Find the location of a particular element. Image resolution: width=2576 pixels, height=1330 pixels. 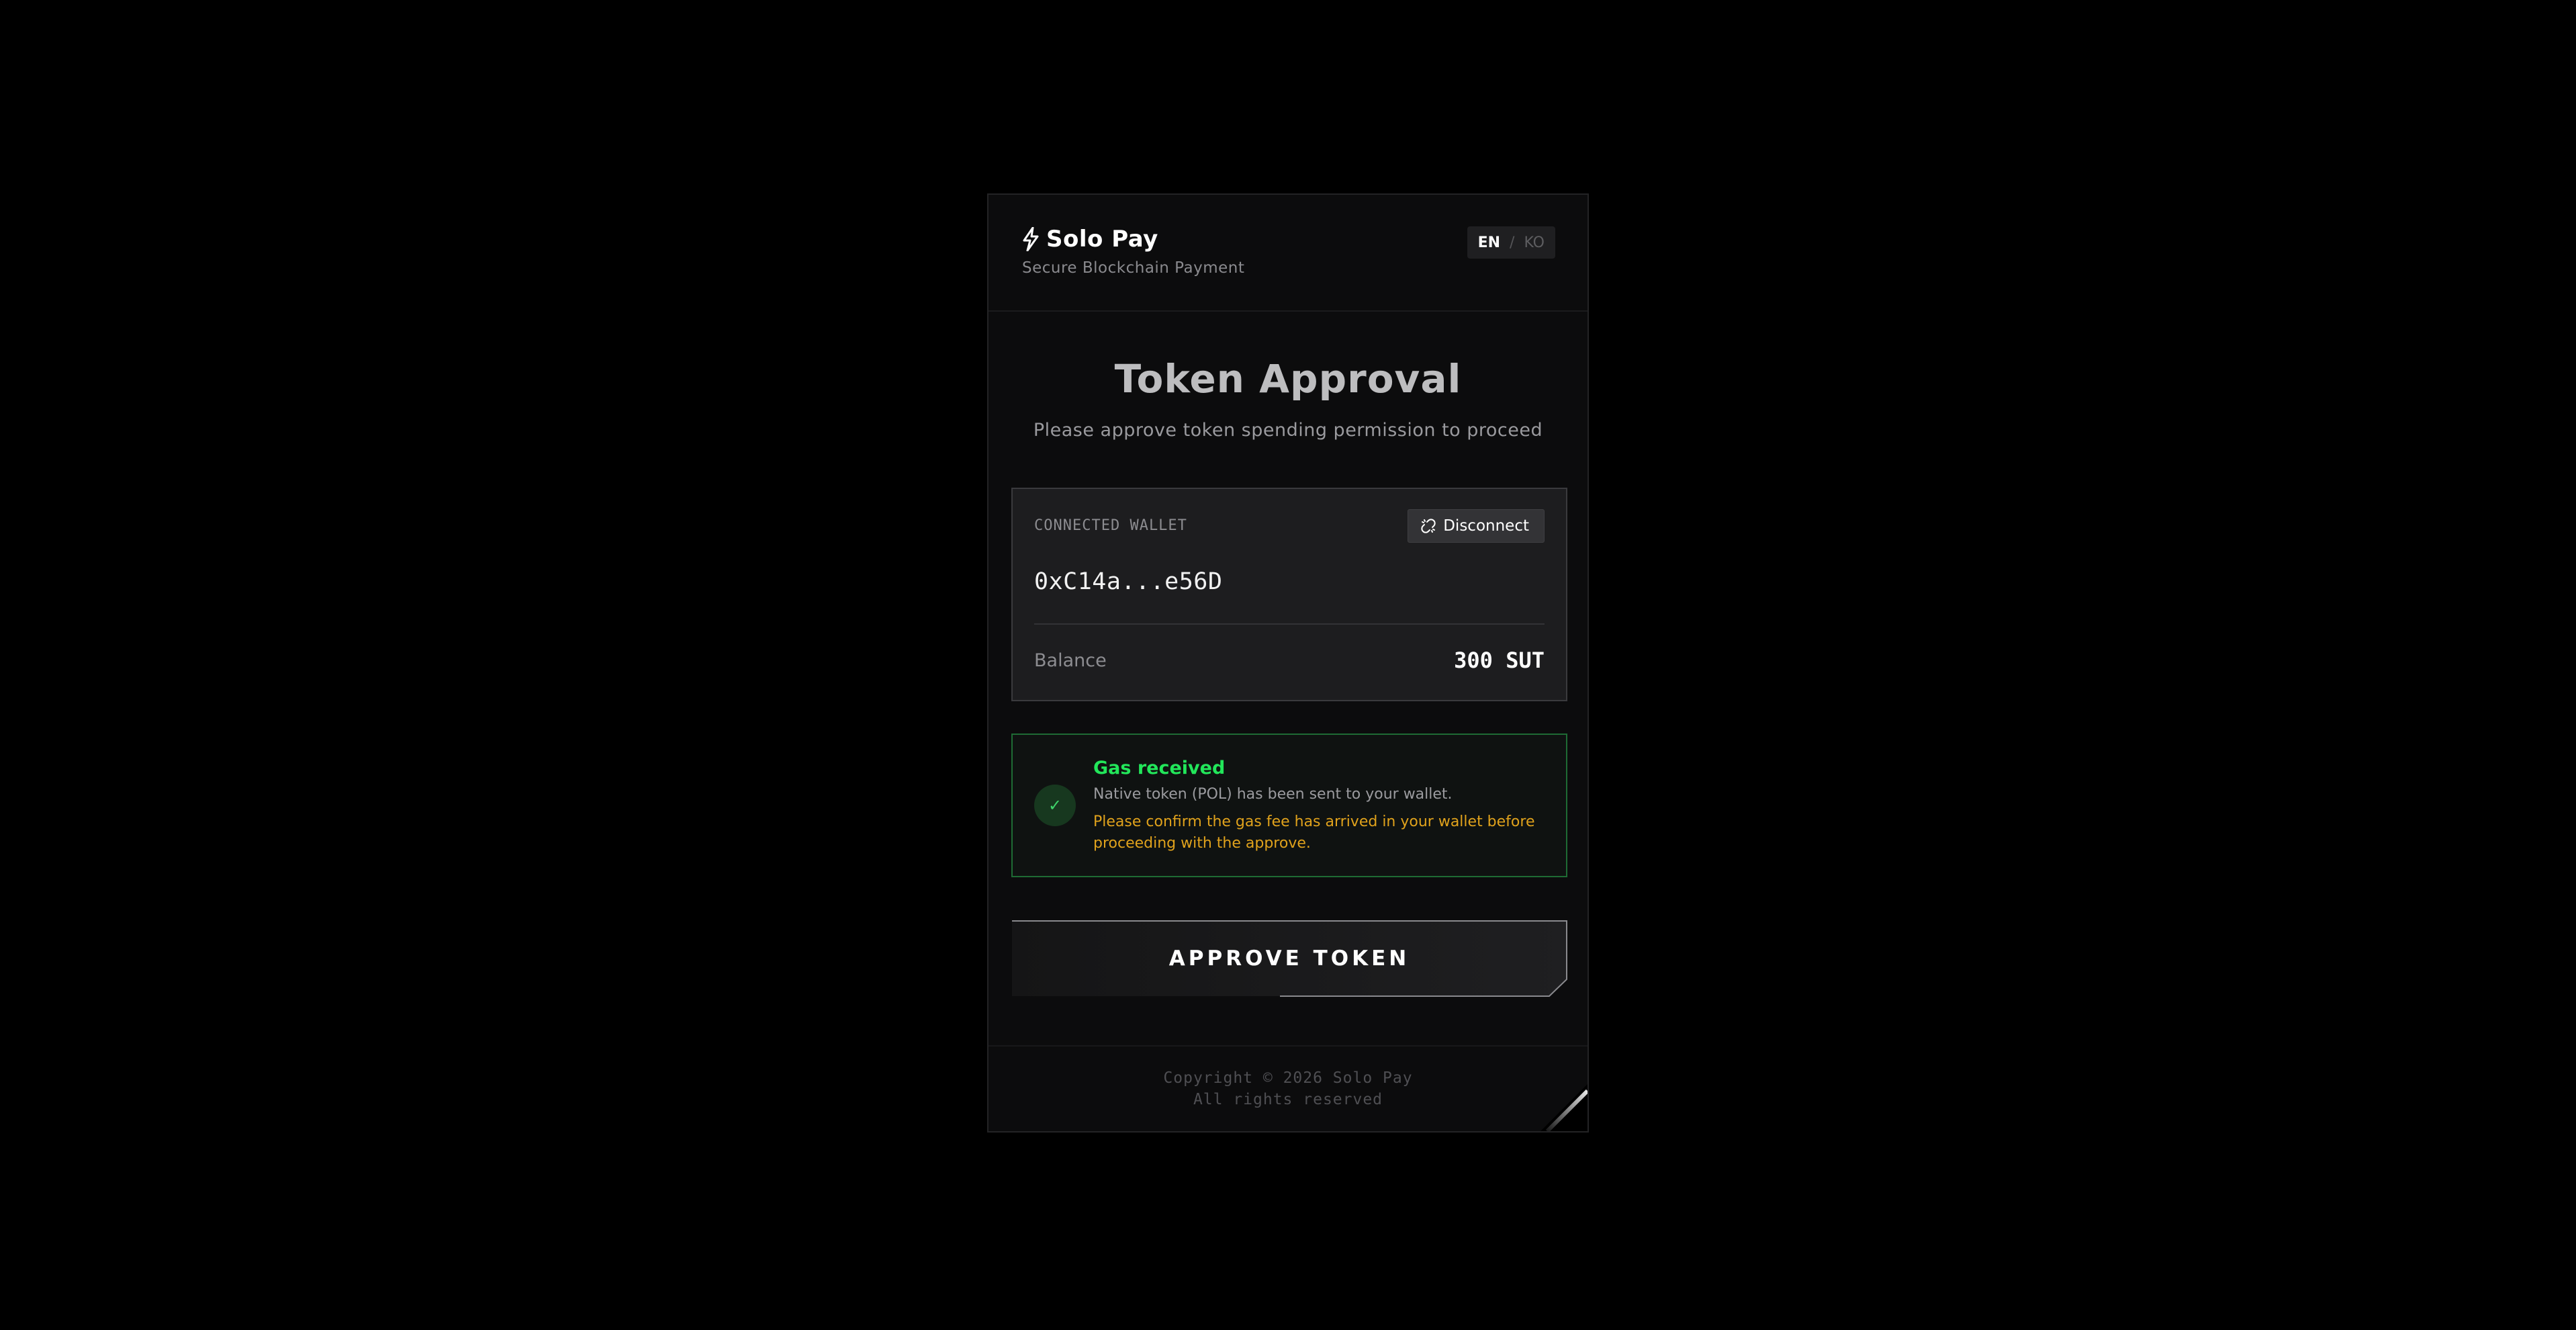

approve-token-button: APPROVE TOKEN is located at coordinates (1289, 958).